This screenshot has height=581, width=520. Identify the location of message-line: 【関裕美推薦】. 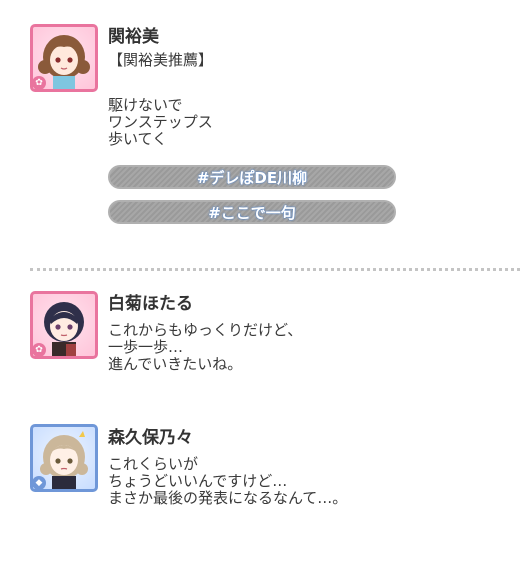
(161, 60).